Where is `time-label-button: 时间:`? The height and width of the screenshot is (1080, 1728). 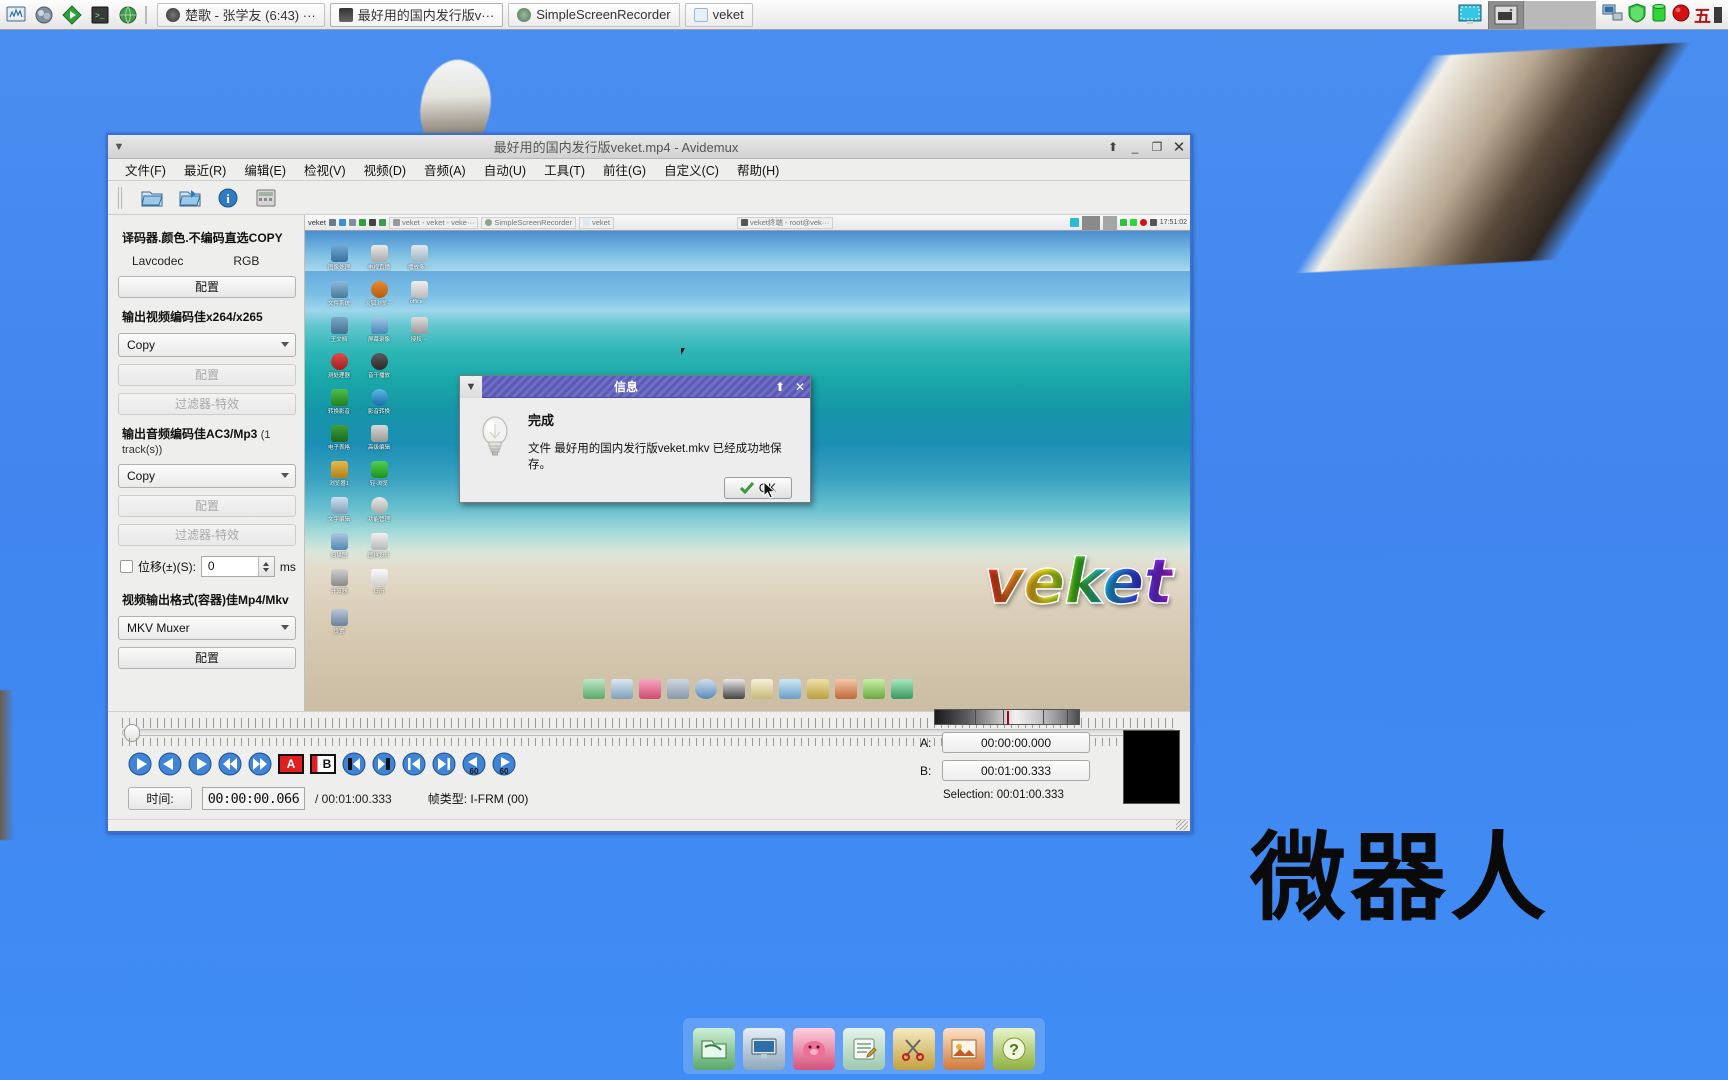
time-label-button: 时间: is located at coordinates (160, 798).